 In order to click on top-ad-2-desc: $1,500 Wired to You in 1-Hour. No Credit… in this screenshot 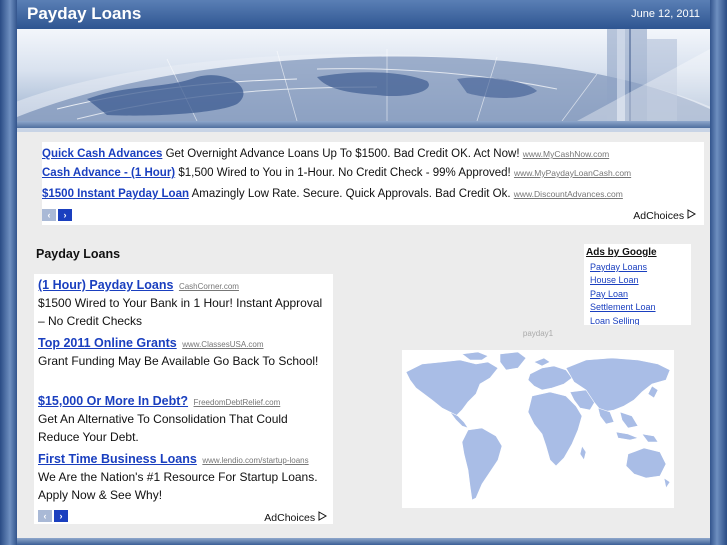, I will do `click(344, 173)`.